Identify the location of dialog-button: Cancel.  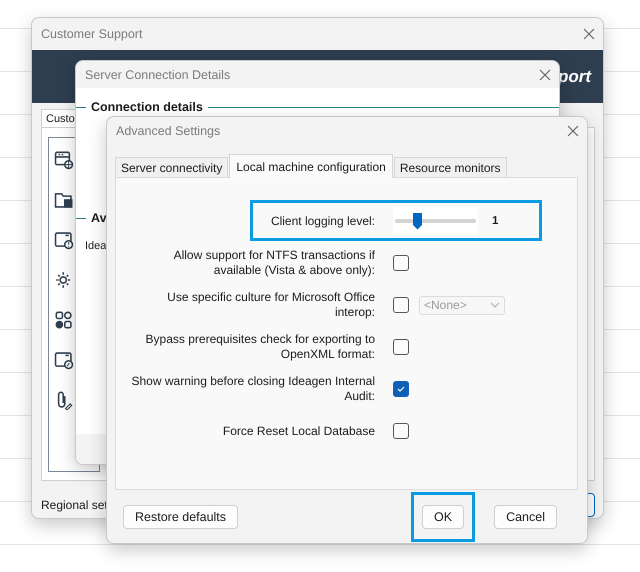
(525, 516).